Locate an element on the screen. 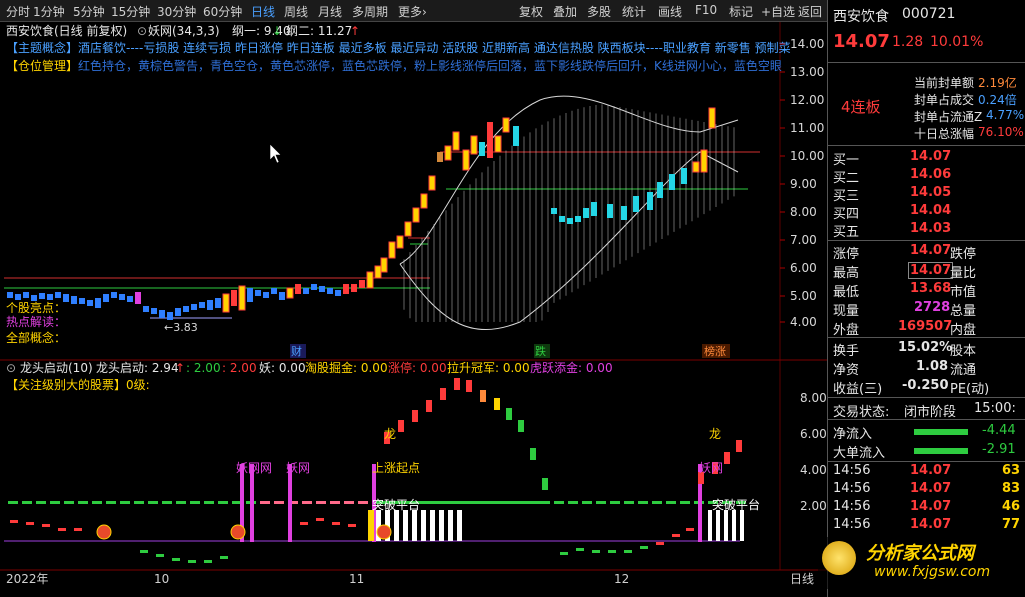 Image resolution: width=1025 pixels, height=597 pixels. multi-stock-button: 多股 is located at coordinates (599, 11).